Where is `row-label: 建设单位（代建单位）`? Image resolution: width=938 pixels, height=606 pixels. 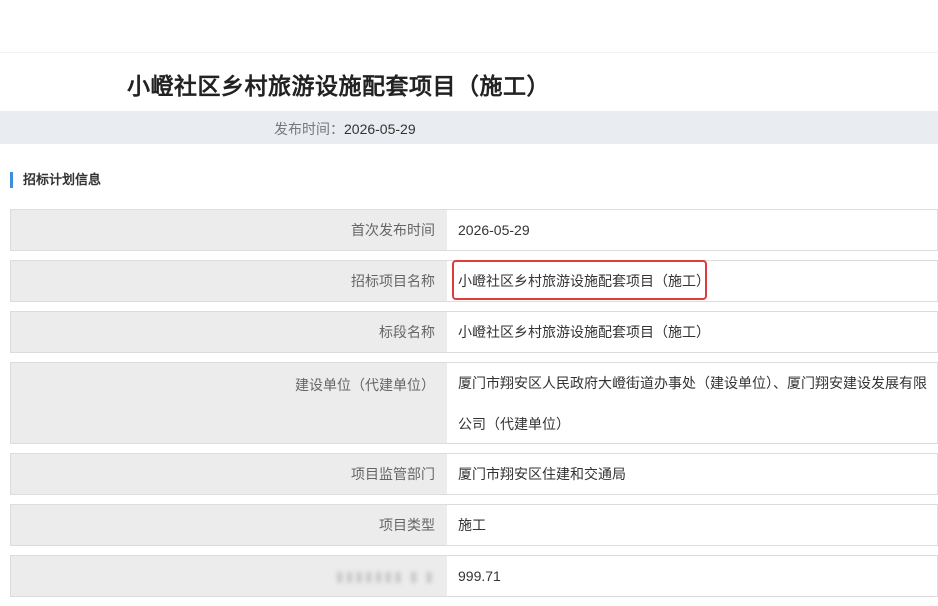 row-label: 建设单位（代建单位） is located at coordinates (229, 403).